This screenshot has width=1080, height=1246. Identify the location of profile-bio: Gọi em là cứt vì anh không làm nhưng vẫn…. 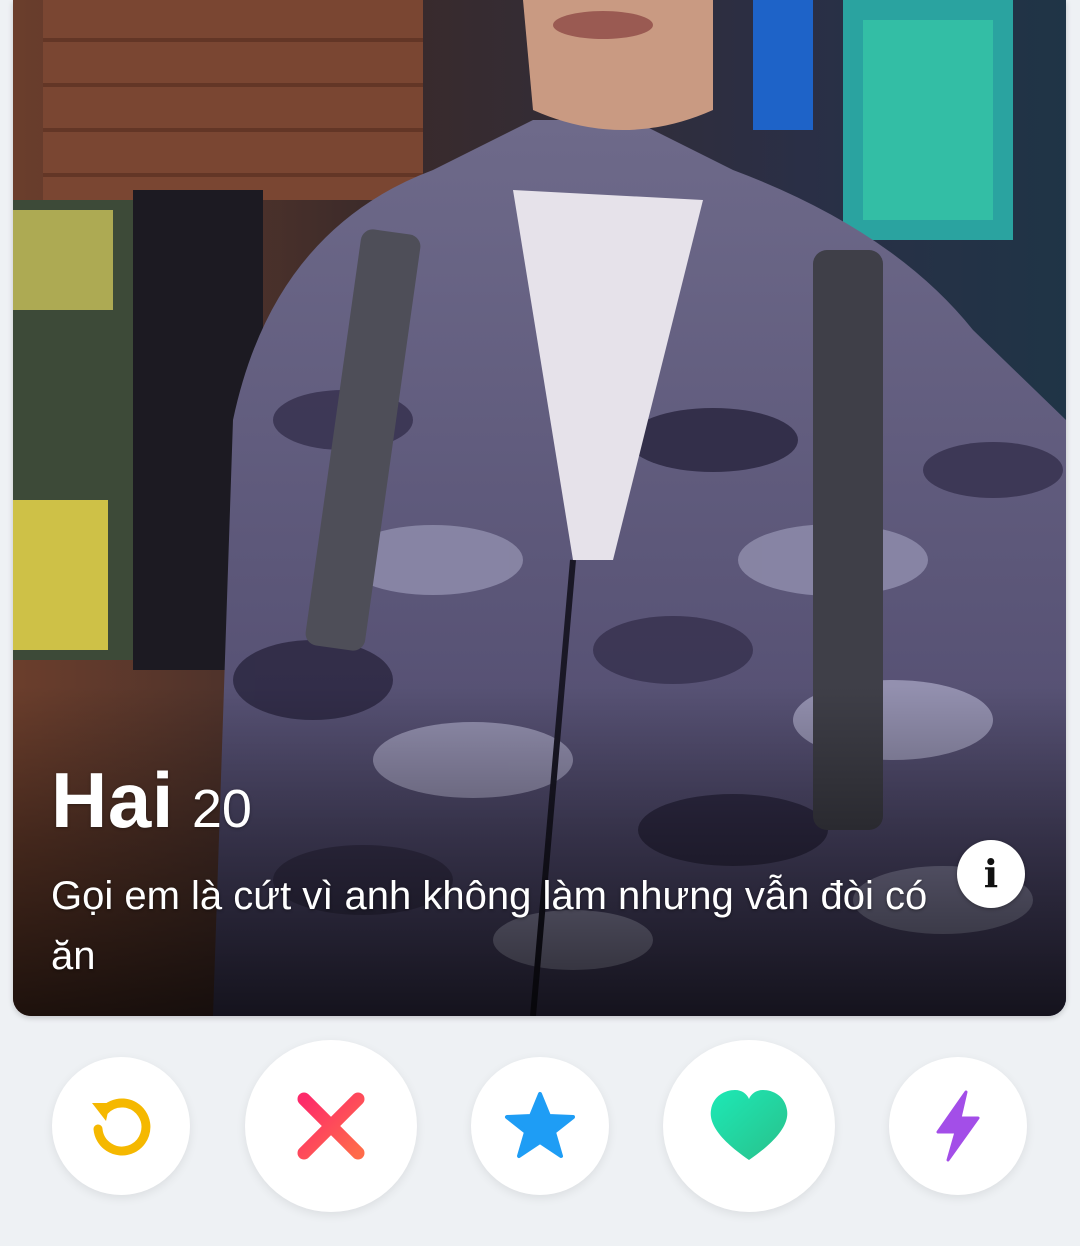
(489, 926).